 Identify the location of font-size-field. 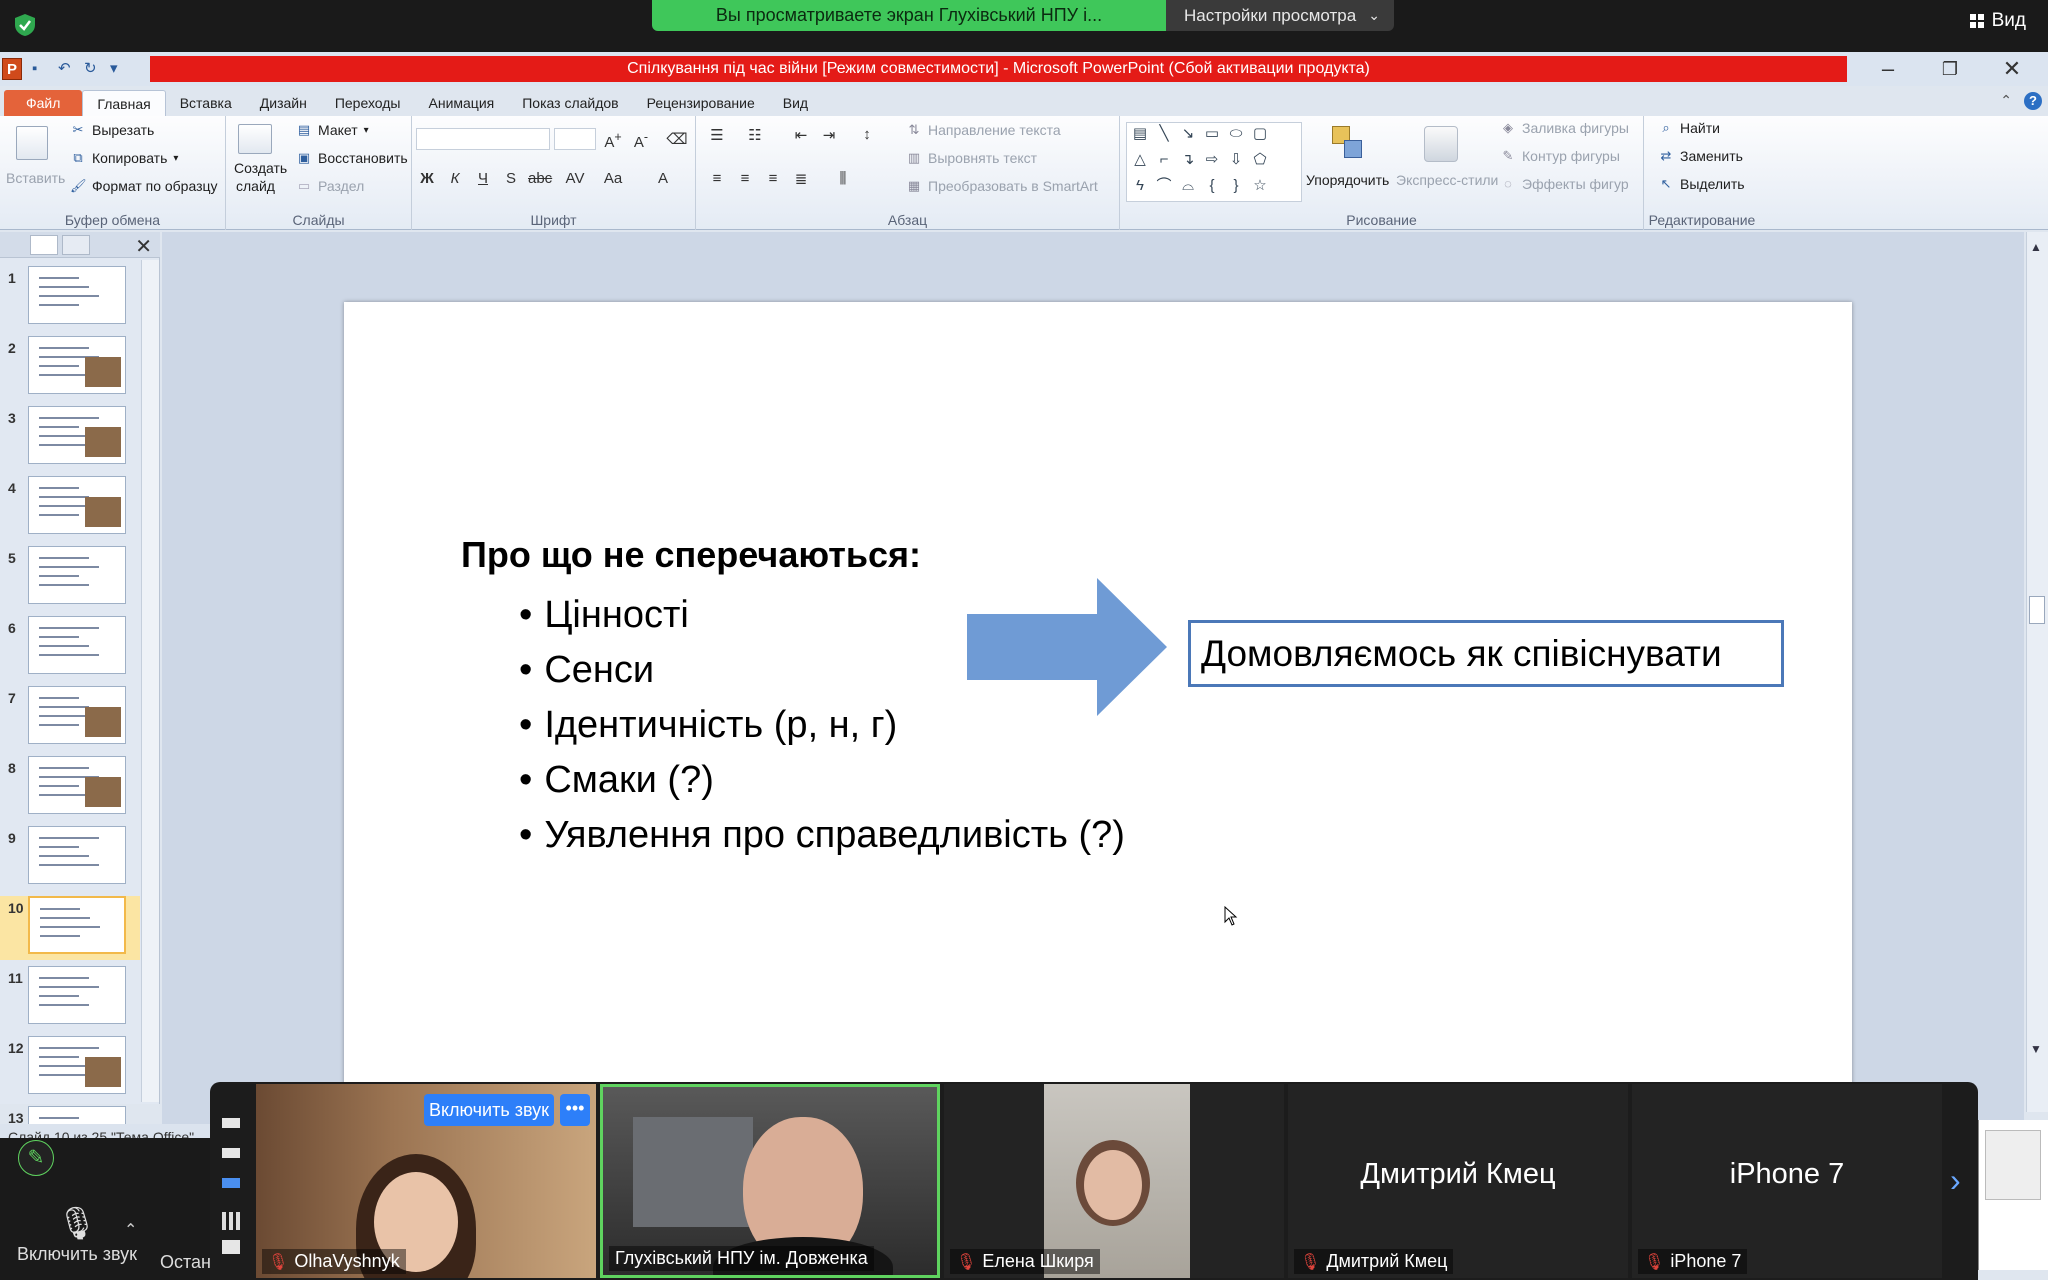
(575, 139).